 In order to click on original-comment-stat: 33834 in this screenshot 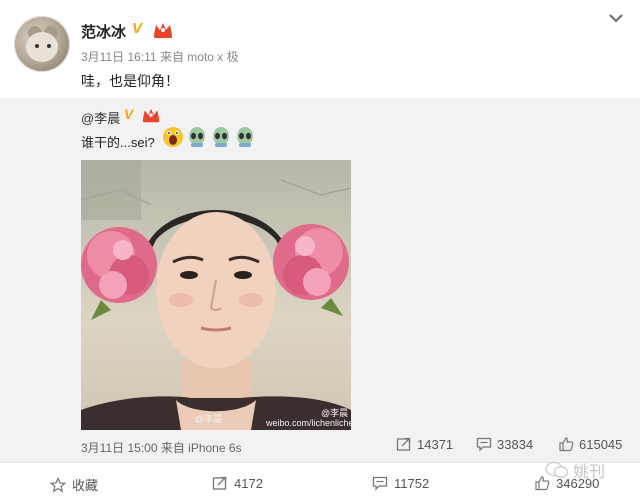, I will do `click(504, 444)`.